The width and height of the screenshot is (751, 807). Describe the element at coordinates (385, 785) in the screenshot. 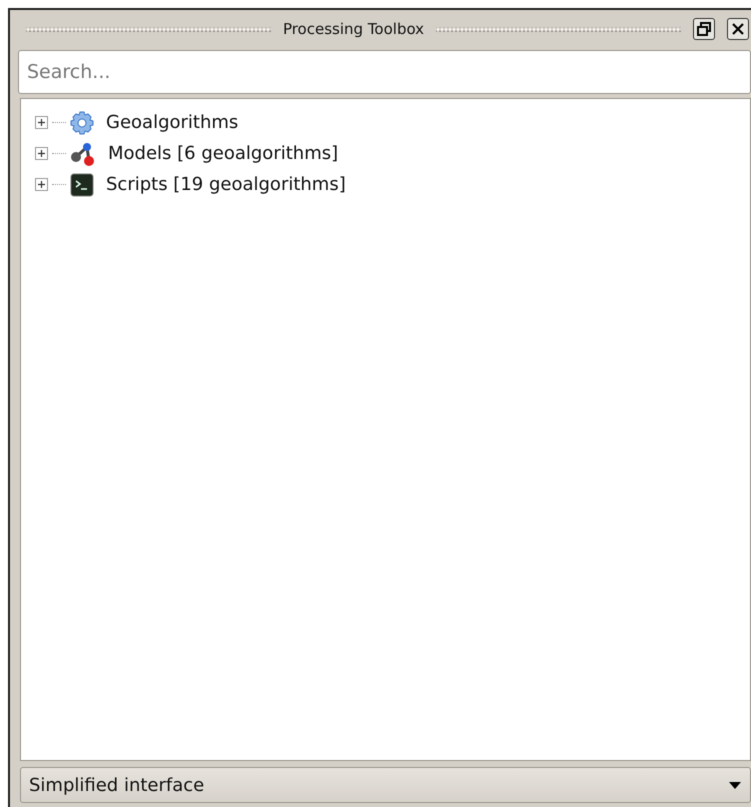

I see `mode-dropdown: Simplified interface` at that location.